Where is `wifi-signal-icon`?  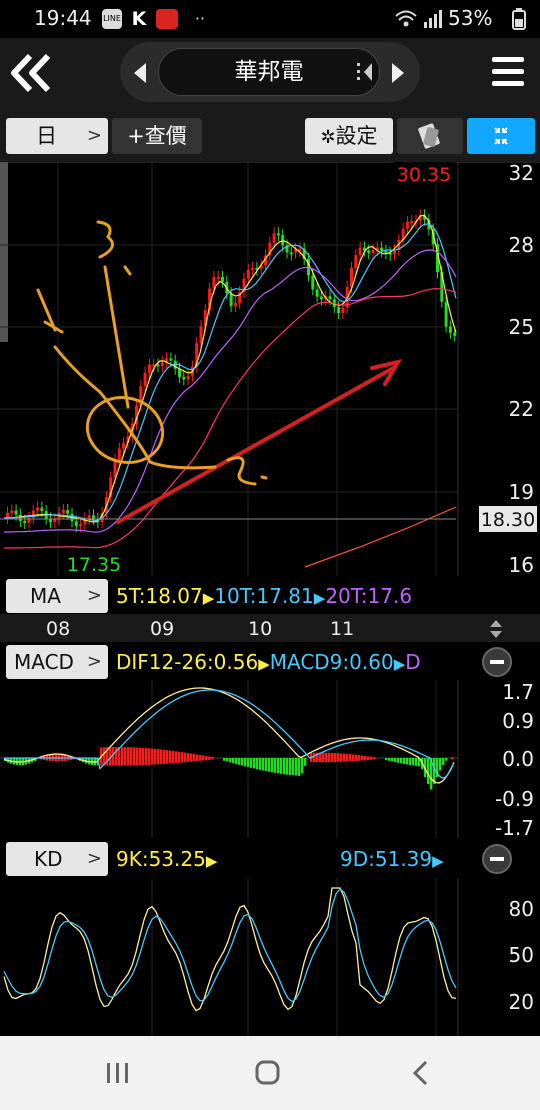 wifi-signal-icon is located at coordinates (418, 19).